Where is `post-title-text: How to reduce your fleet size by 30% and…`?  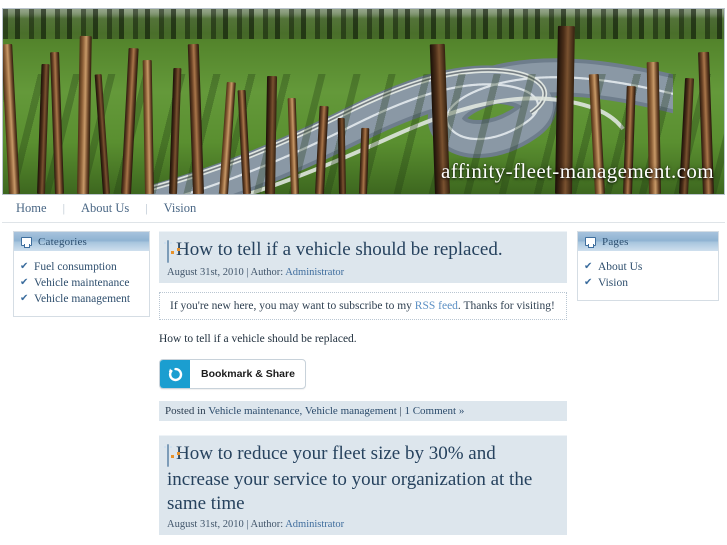 post-title-text: How to reduce your fleet size by 30% and… is located at coordinates (350, 478).